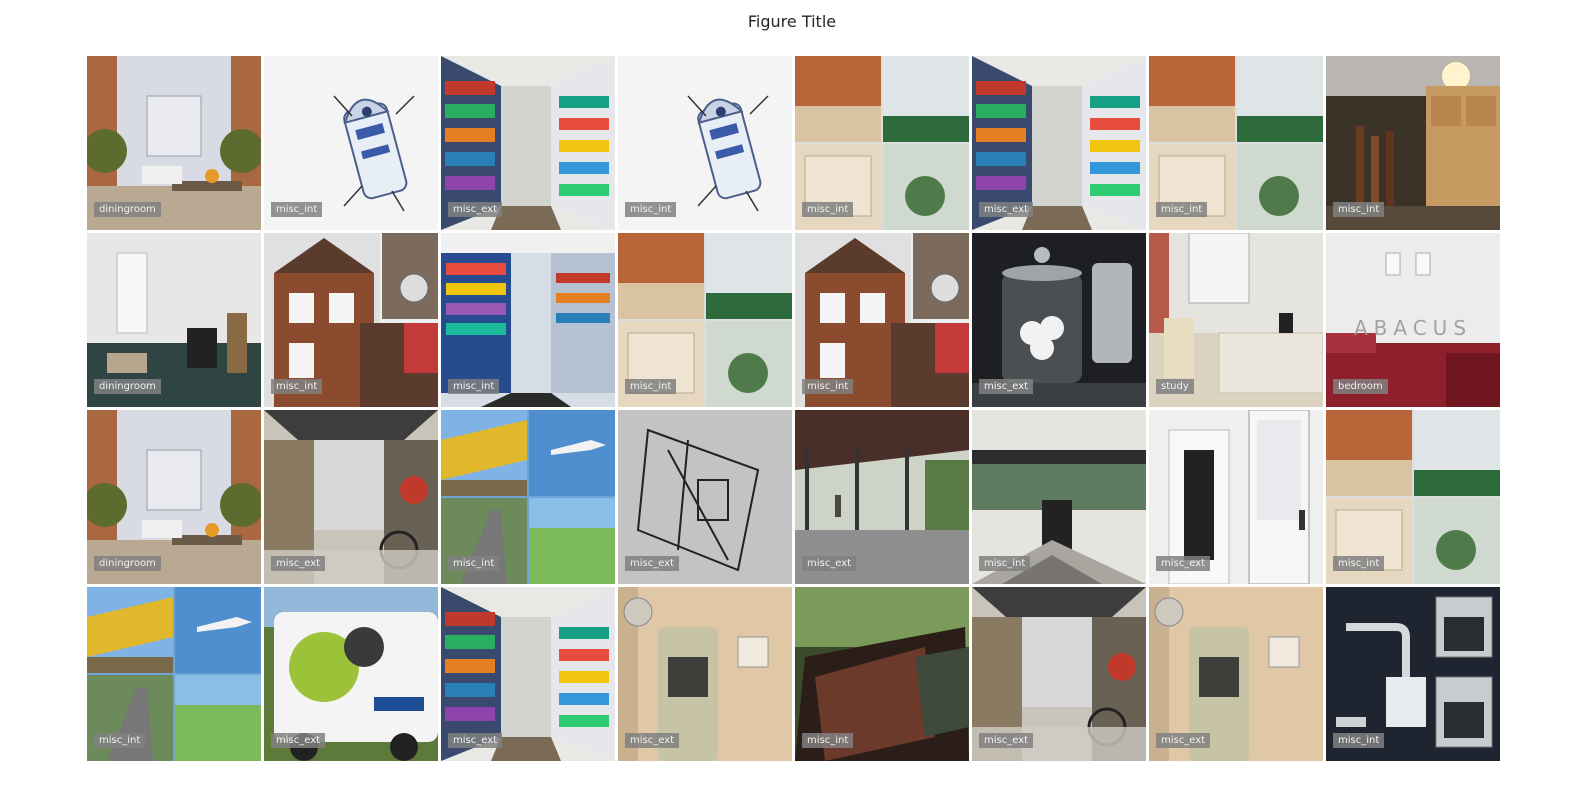 The width and height of the screenshot is (1584, 792). I want to click on image-class-label: bedroom, so click(1360, 386).